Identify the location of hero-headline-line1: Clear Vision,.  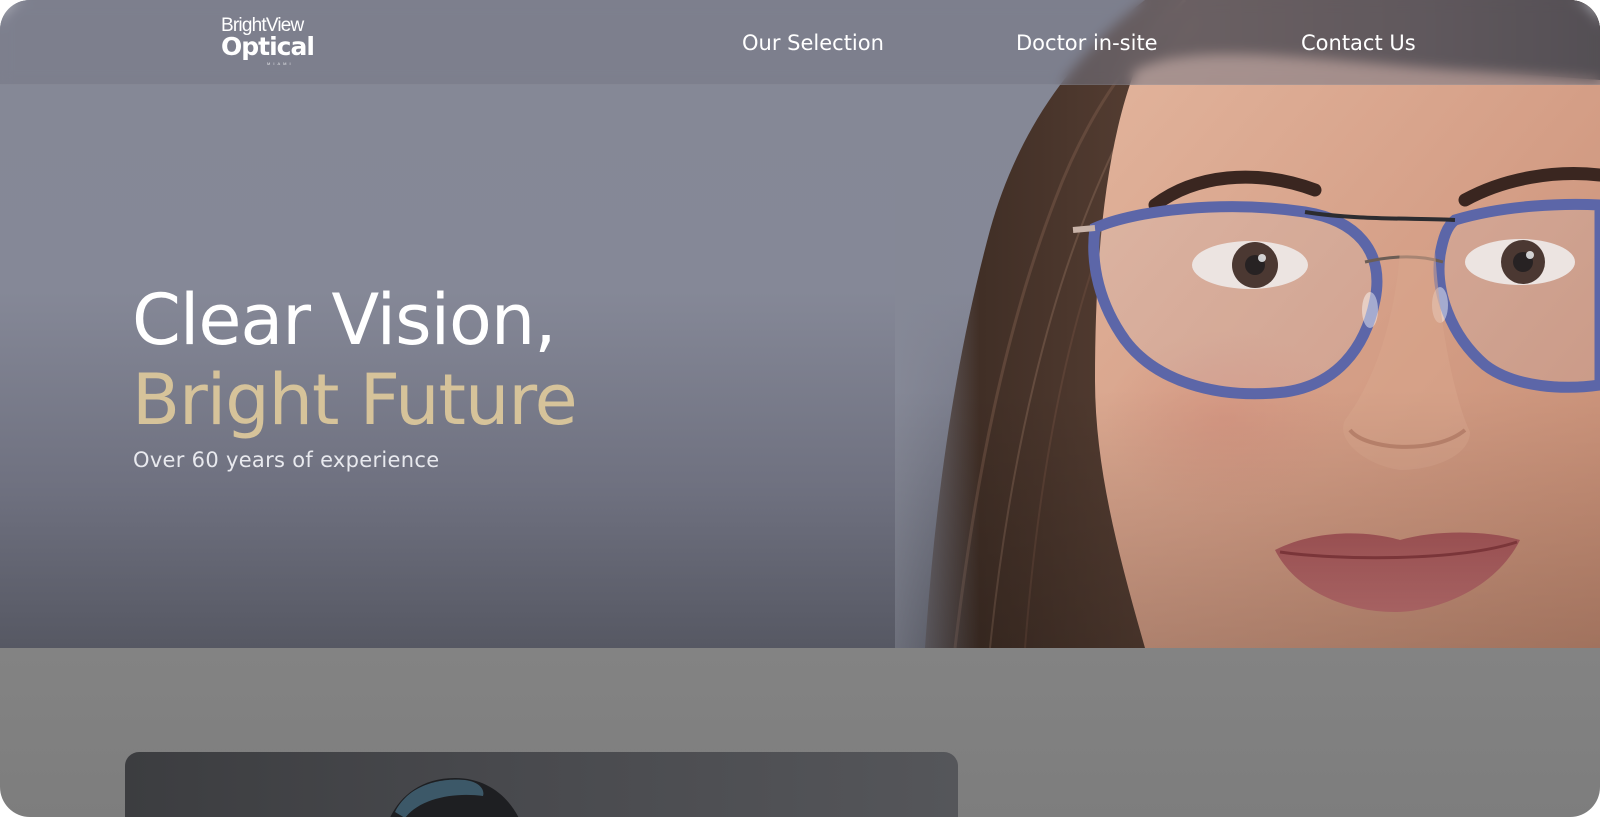
(344, 320).